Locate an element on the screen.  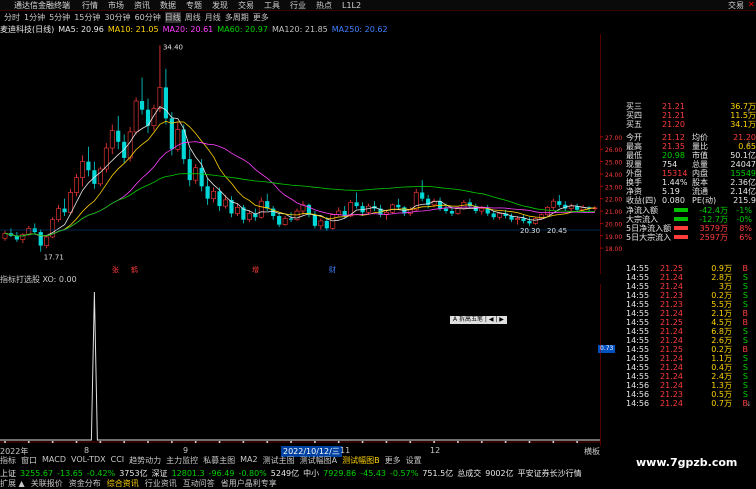
tick-price: 21.25 is located at coordinates (671, 268).